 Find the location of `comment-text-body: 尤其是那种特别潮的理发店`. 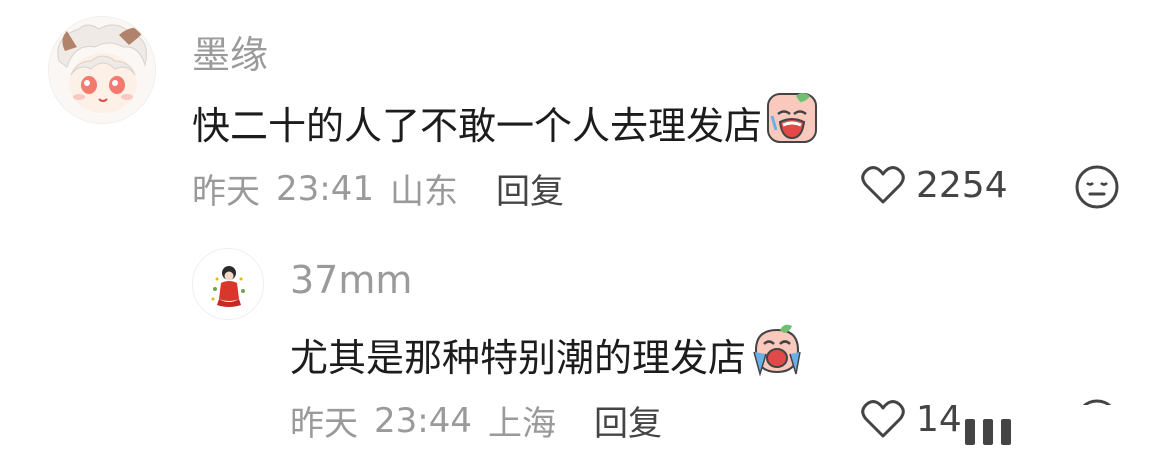

comment-text-body: 尤其是那种特别潮的理发店 is located at coordinates (518, 358).